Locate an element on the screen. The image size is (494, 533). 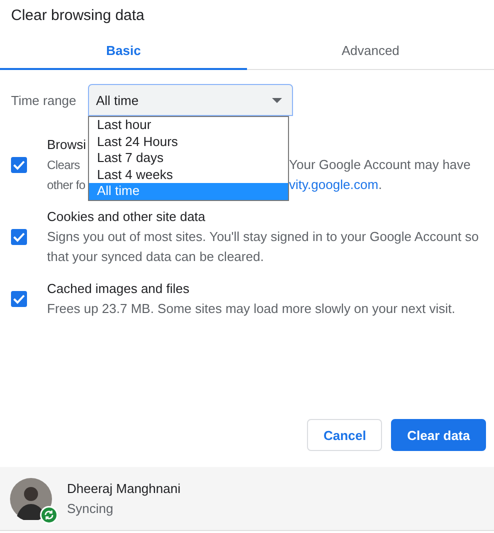
dropdown-option: Last 24 Hours is located at coordinates (188, 142).